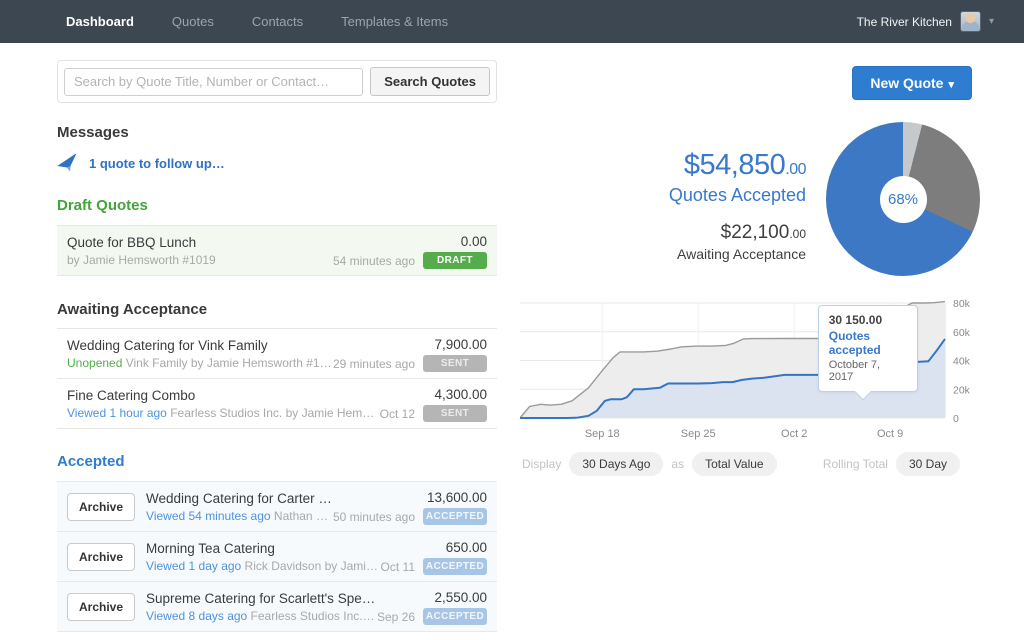  What do you see at coordinates (456, 497) in the screenshot?
I see `quote-amount: 13,600.00` at bounding box center [456, 497].